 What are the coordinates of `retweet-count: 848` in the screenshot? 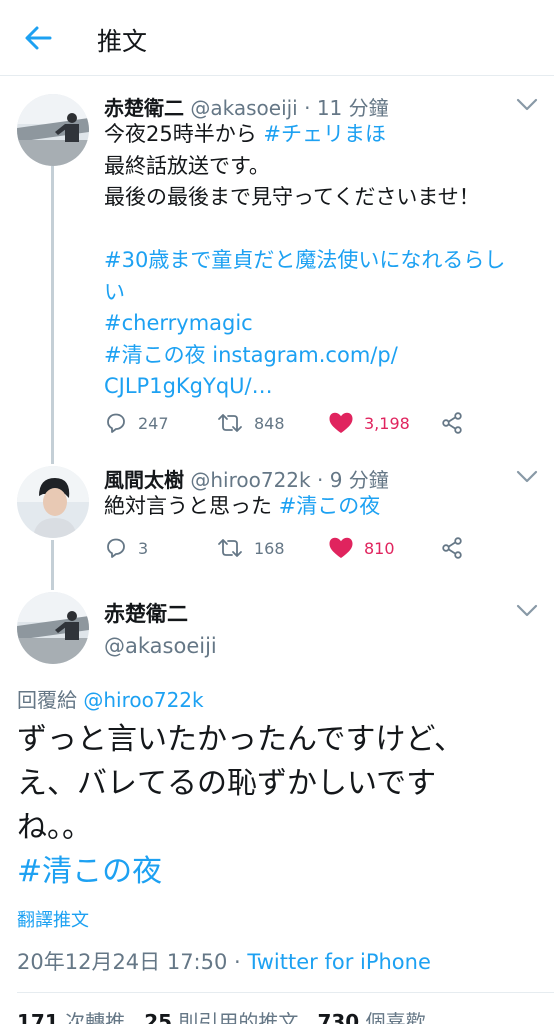 It's located at (269, 423).